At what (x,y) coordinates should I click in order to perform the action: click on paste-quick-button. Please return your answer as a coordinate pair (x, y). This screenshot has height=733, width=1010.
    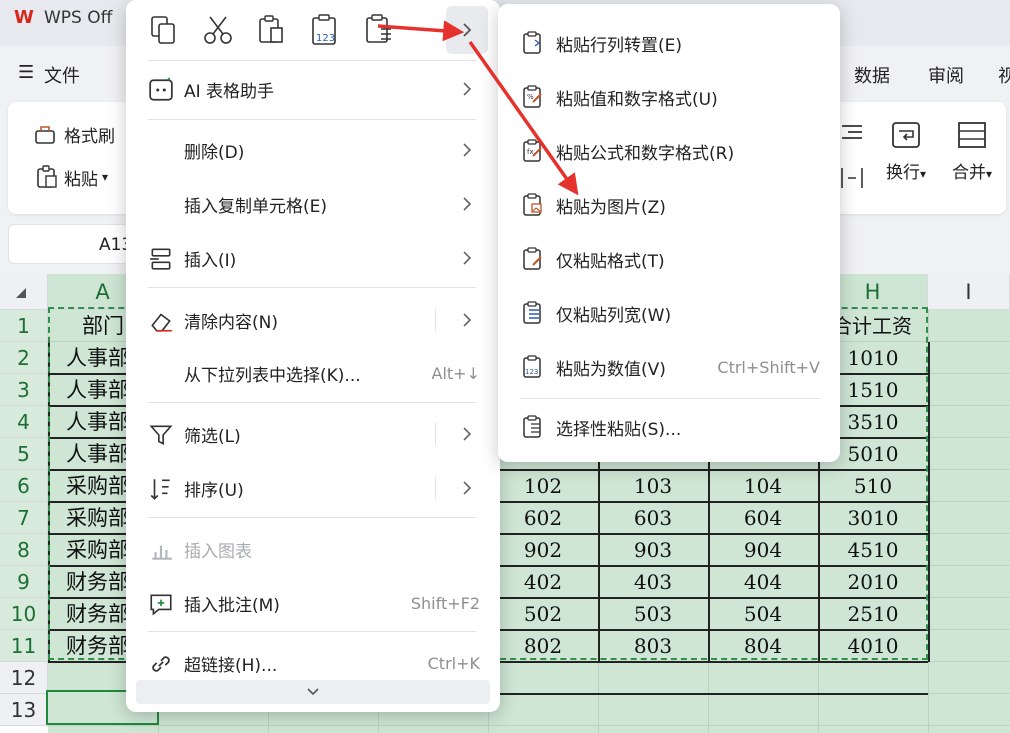
    Looking at the image, I should click on (272, 30).